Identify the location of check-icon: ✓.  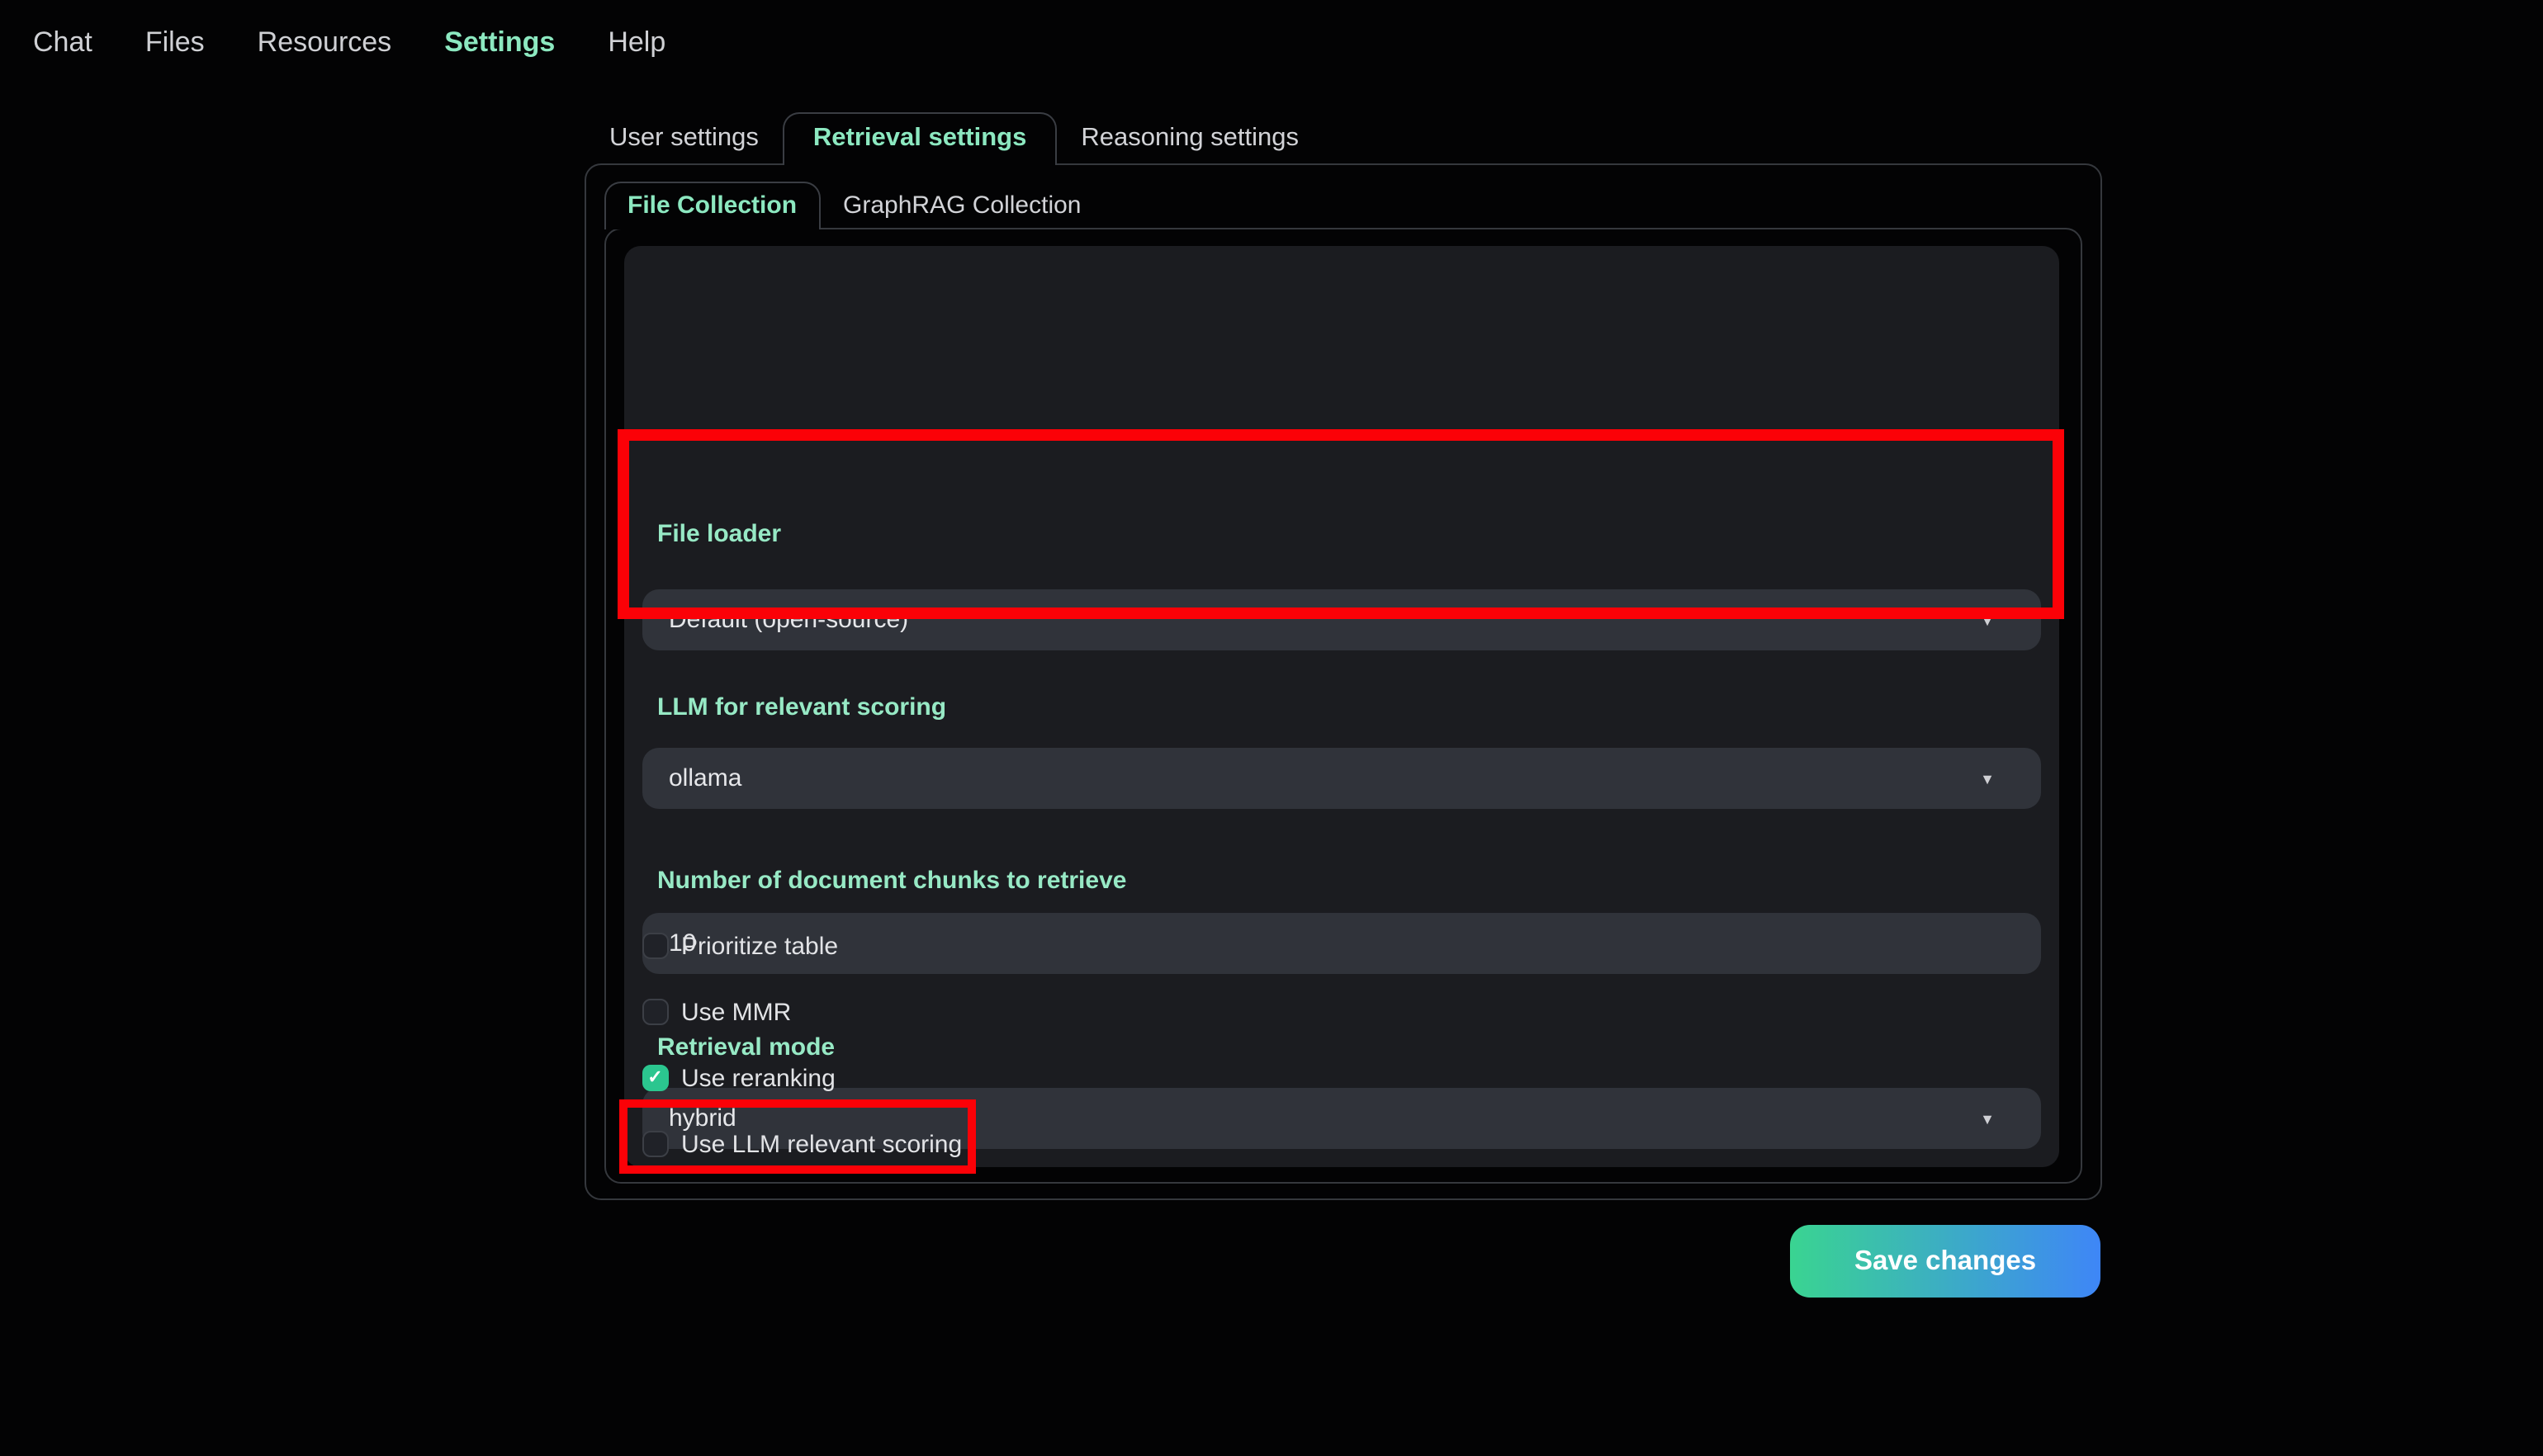
(655, 1077).